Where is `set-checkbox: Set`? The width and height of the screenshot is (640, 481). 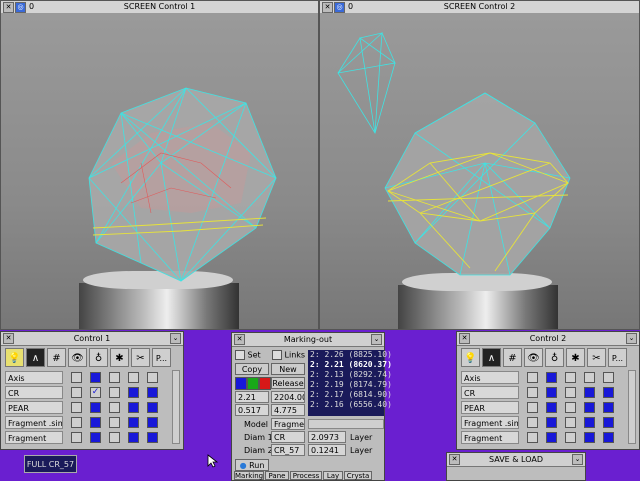
set-checkbox: Set is located at coordinates (248, 355).